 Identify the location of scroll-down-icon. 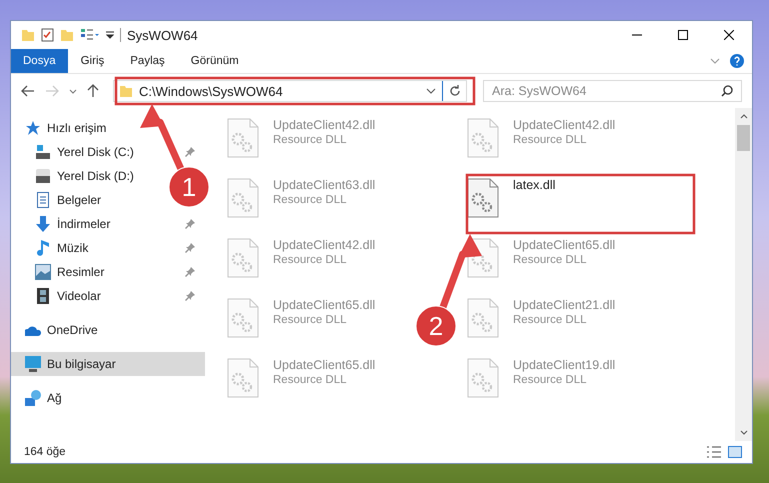
(744, 432).